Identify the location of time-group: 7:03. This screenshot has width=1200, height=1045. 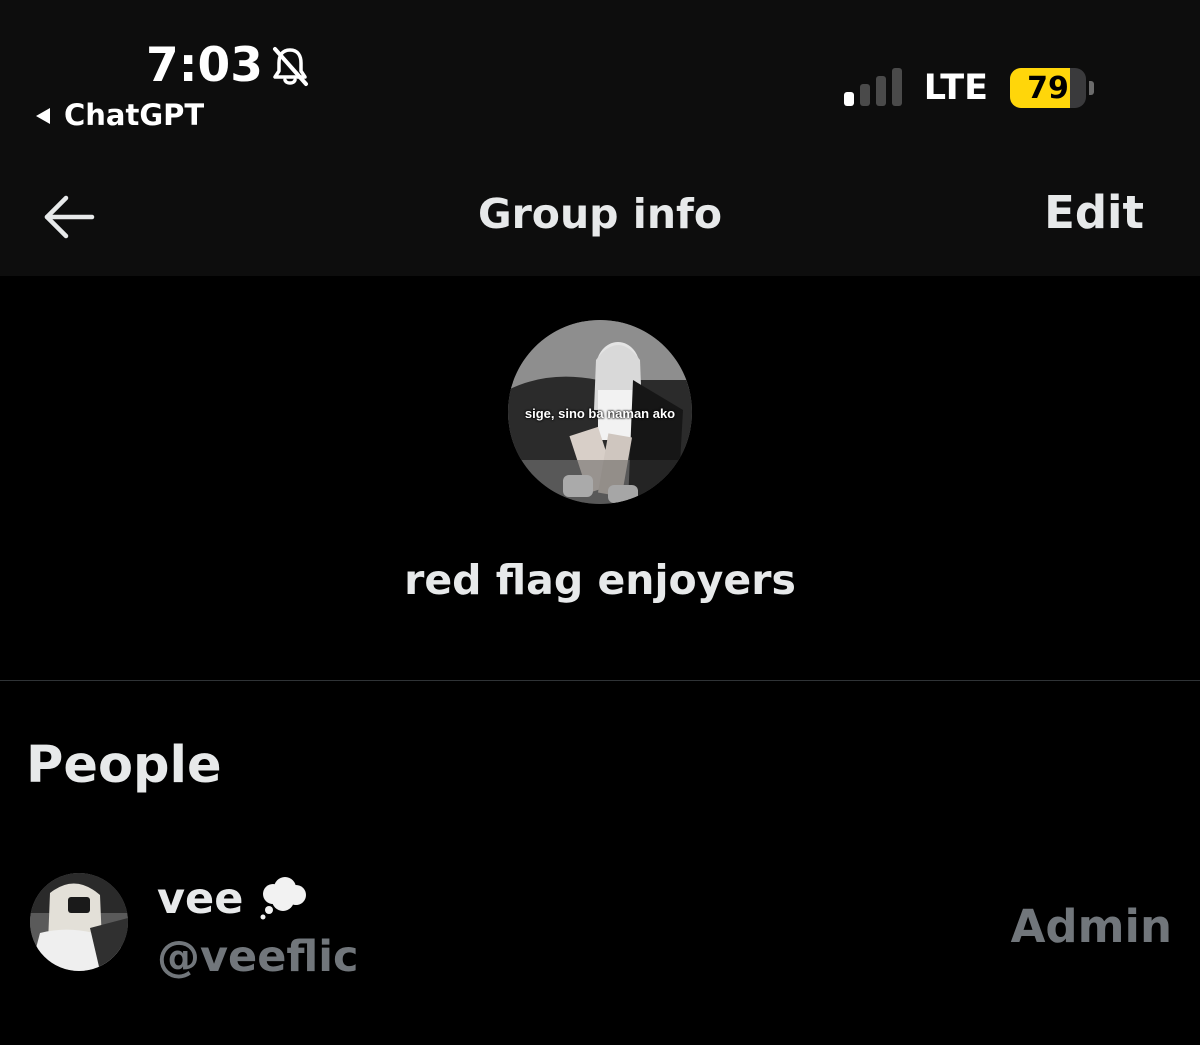
(228, 65).